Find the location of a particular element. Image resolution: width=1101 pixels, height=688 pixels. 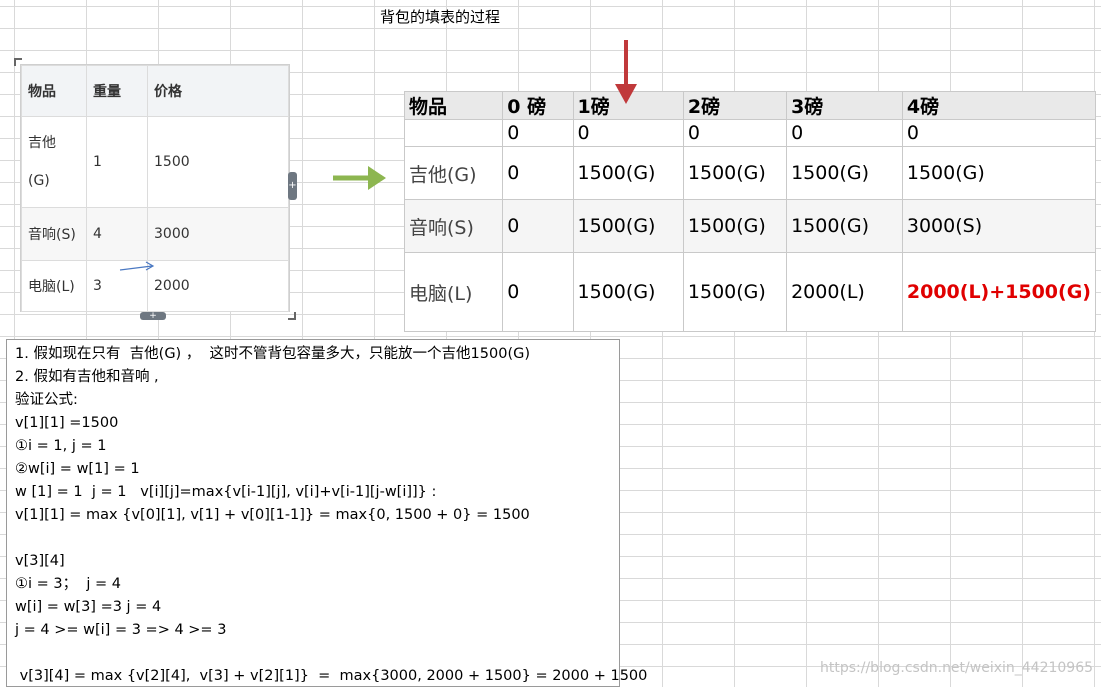

note-line: 验证公式: is located at coordinates (46, 400).